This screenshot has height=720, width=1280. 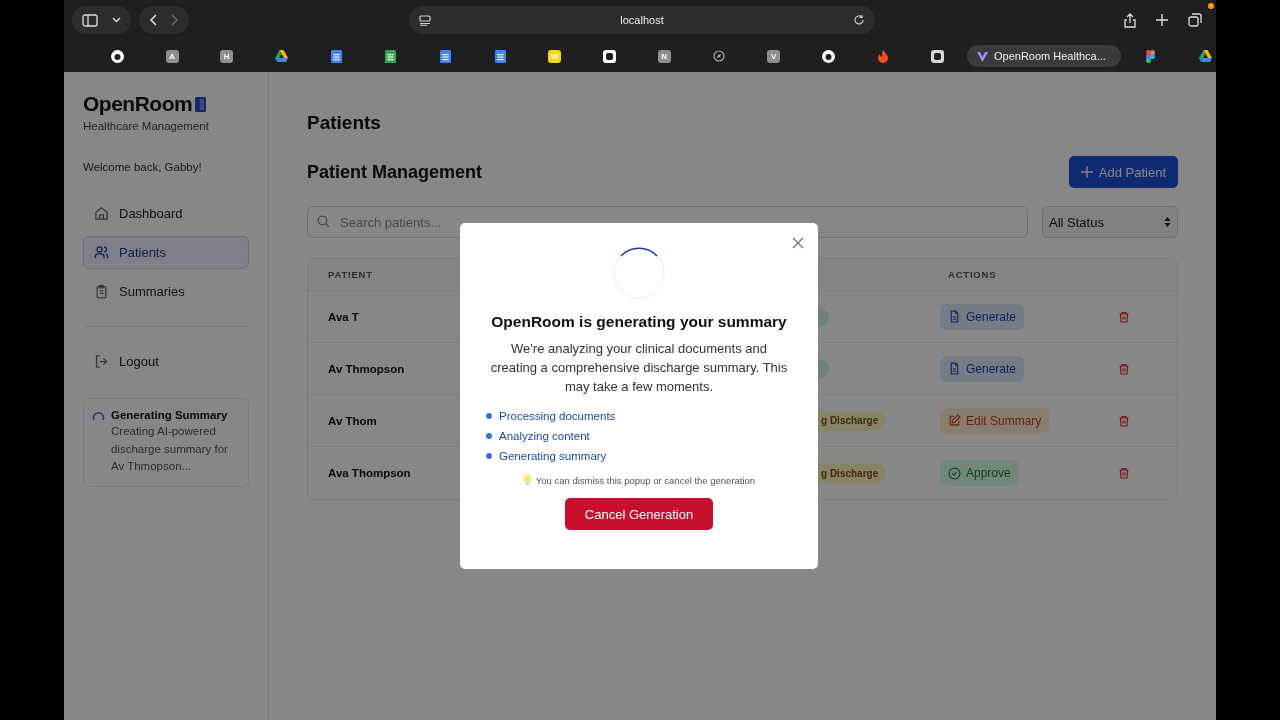 I want to click on compass-icon, so click(x=718, y=56).